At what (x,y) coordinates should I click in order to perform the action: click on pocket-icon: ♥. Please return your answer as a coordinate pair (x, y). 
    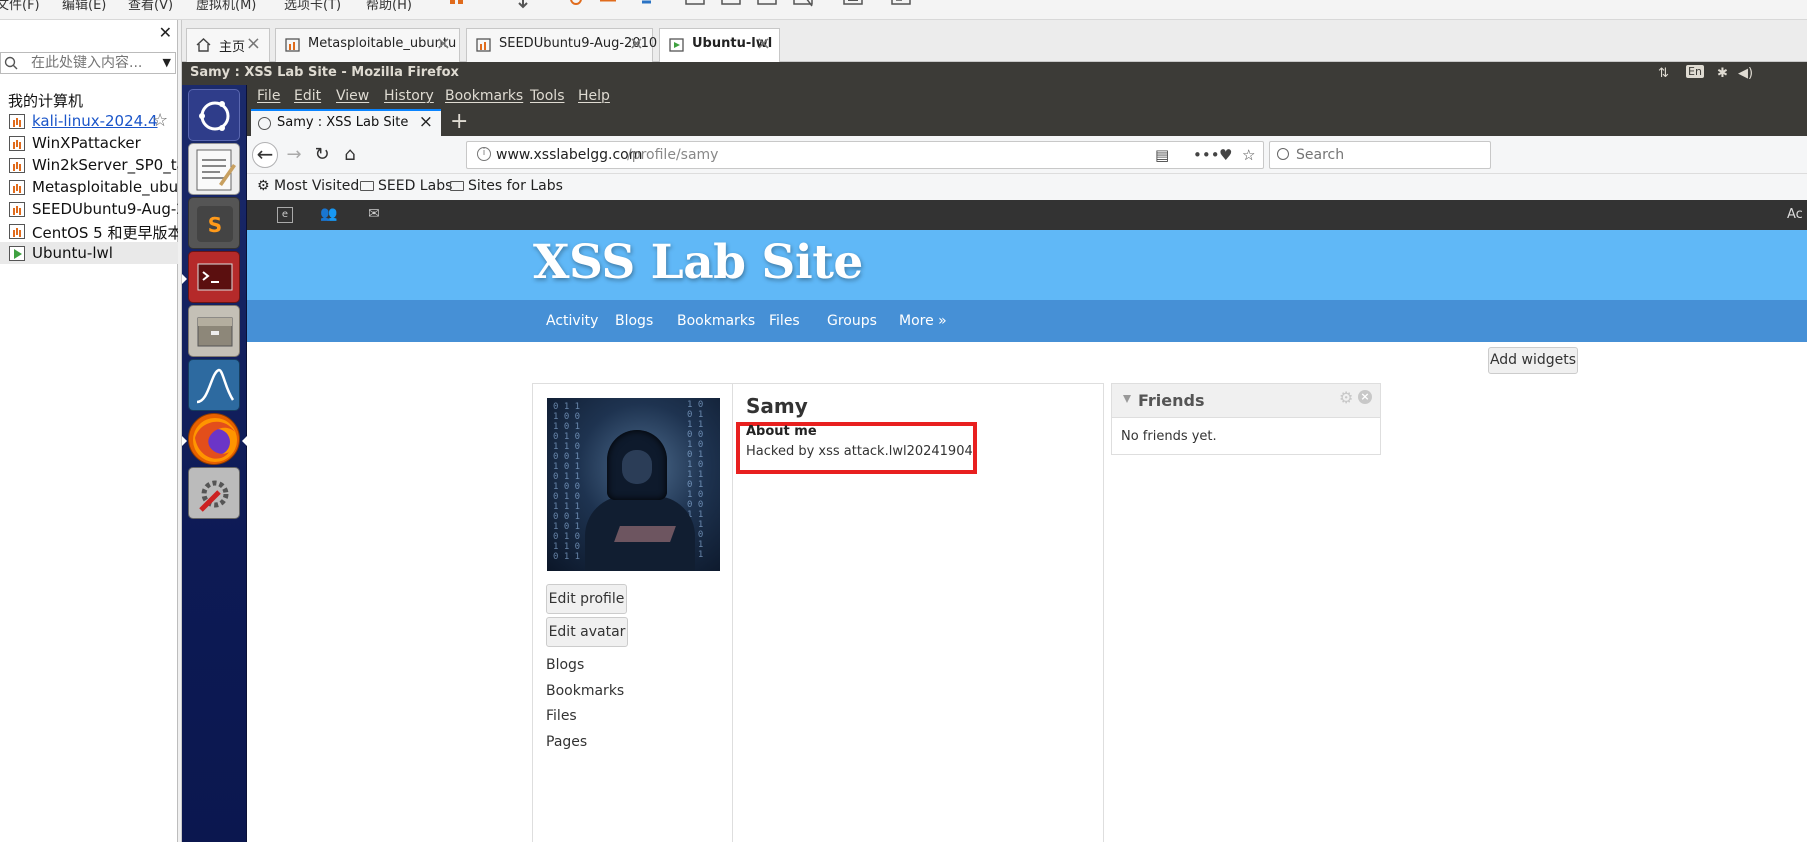
    Looking at the image, I should click on (1225, 155).